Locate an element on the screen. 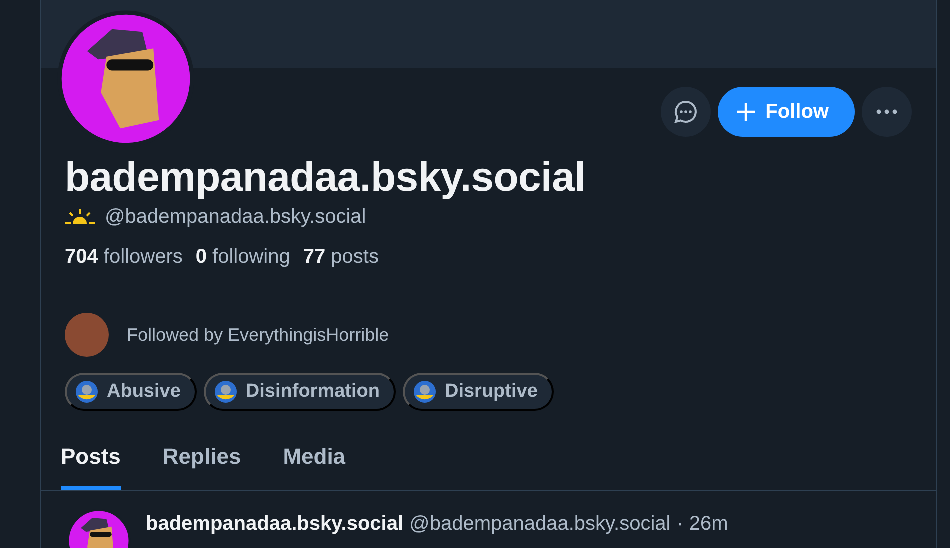  stat-text: 0 following is located at coordinates (243, 257).